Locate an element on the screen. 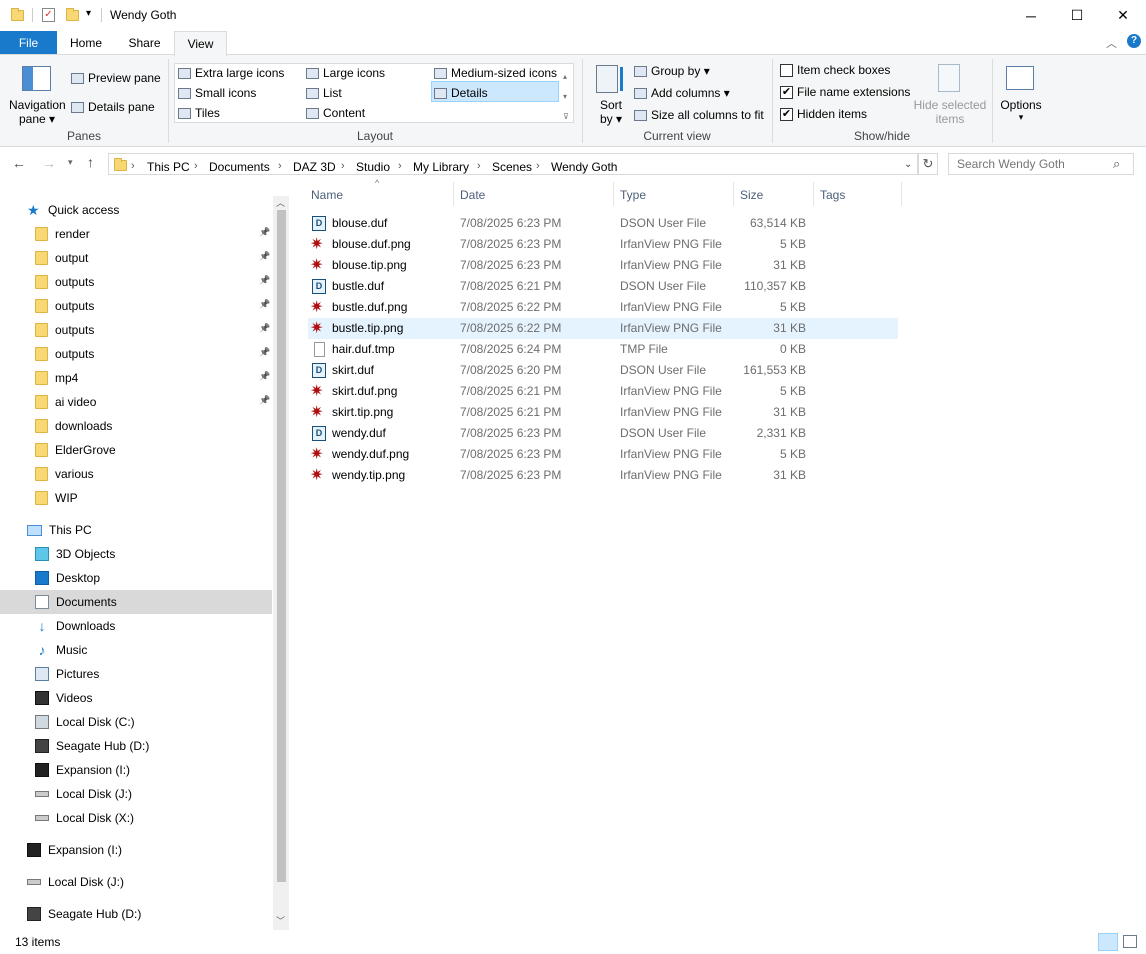 The height and width of the screenshot is (954, 1146). minimize-button: ─ is located at coordinates (1031, 15).